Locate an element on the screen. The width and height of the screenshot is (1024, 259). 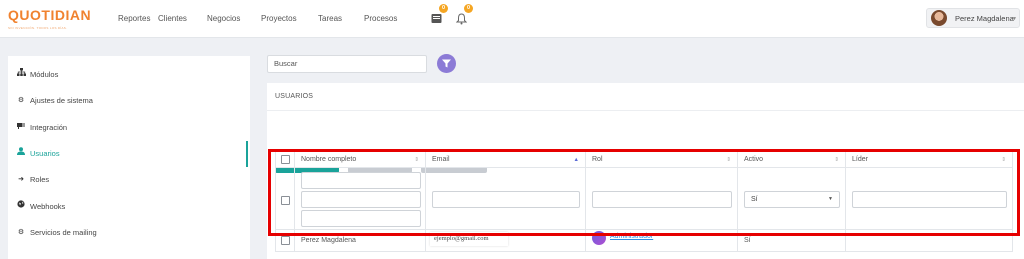
filter-cell-rol is located at coordinates (662, 199).